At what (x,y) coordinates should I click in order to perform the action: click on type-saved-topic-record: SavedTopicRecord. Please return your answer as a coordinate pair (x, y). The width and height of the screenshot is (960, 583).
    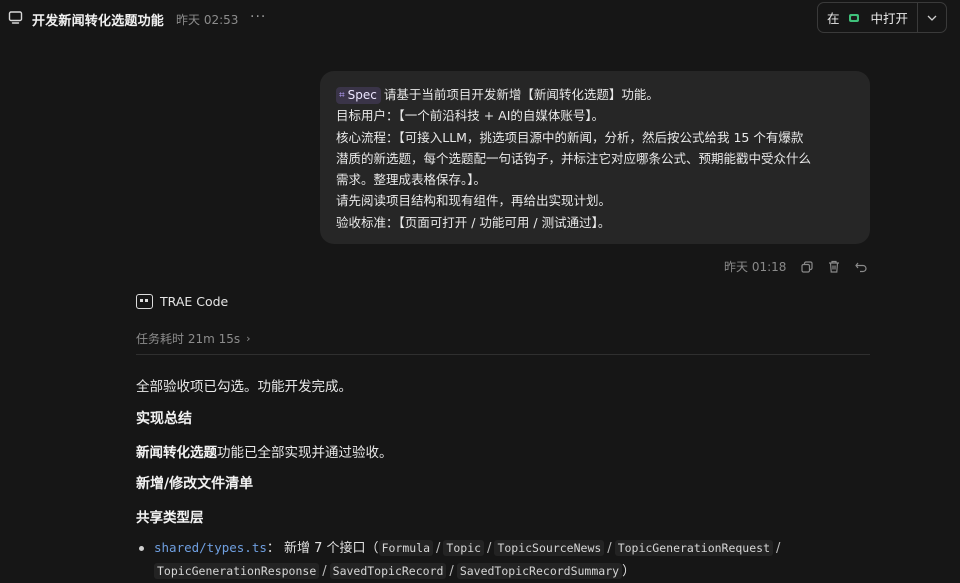
    Looking at the image, I should click on (388, 571).